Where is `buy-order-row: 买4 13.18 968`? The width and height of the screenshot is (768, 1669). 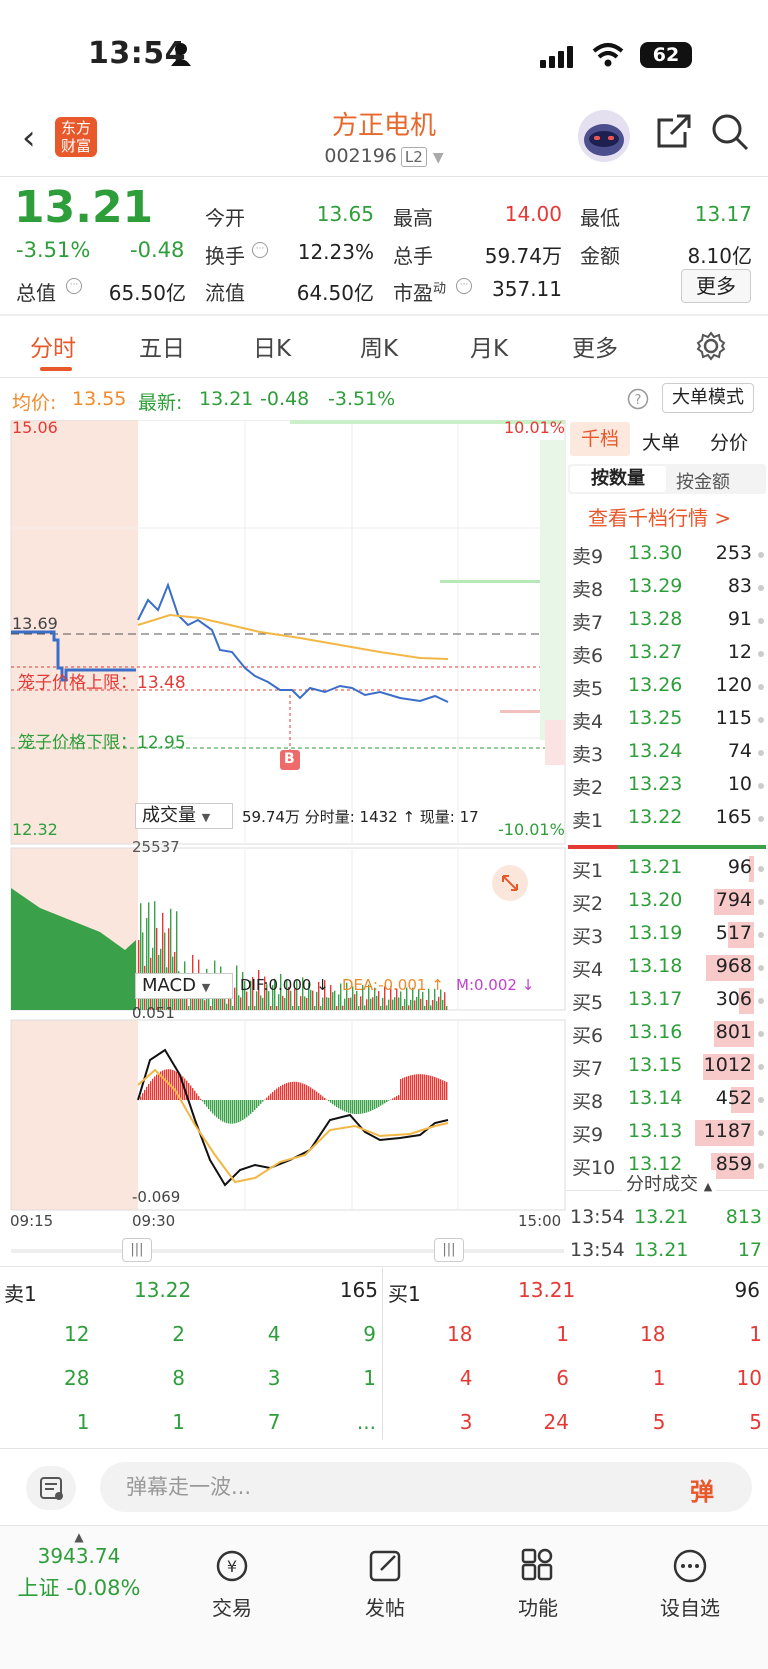
buy-order-row: 买4 13.18 968 is located at coordinates (667, 967).